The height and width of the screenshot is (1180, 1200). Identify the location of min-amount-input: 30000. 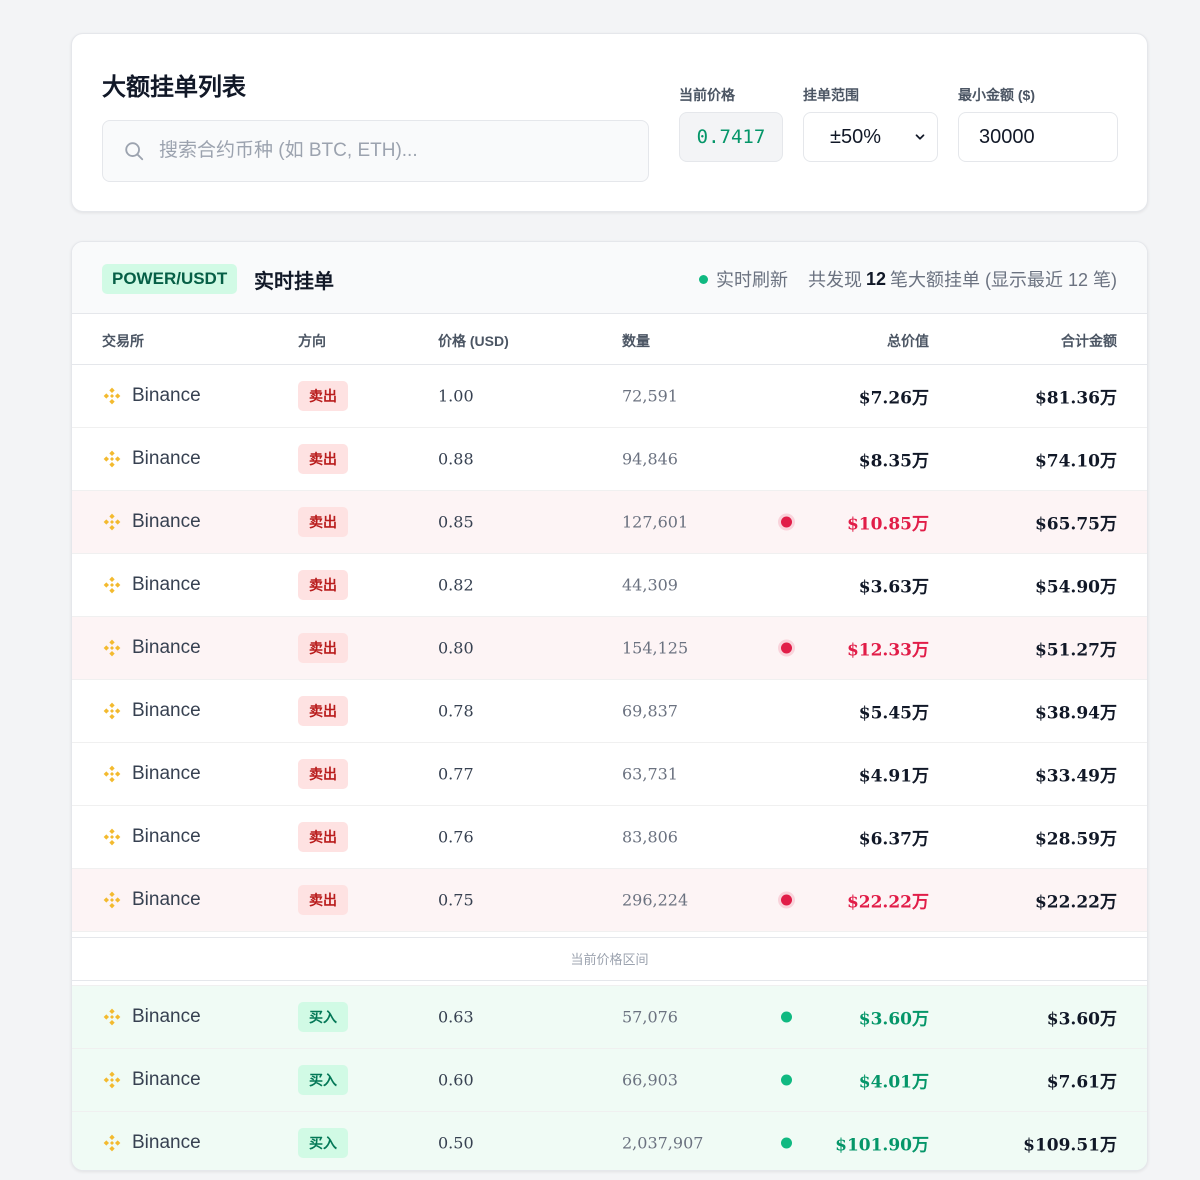
(1038, 137).